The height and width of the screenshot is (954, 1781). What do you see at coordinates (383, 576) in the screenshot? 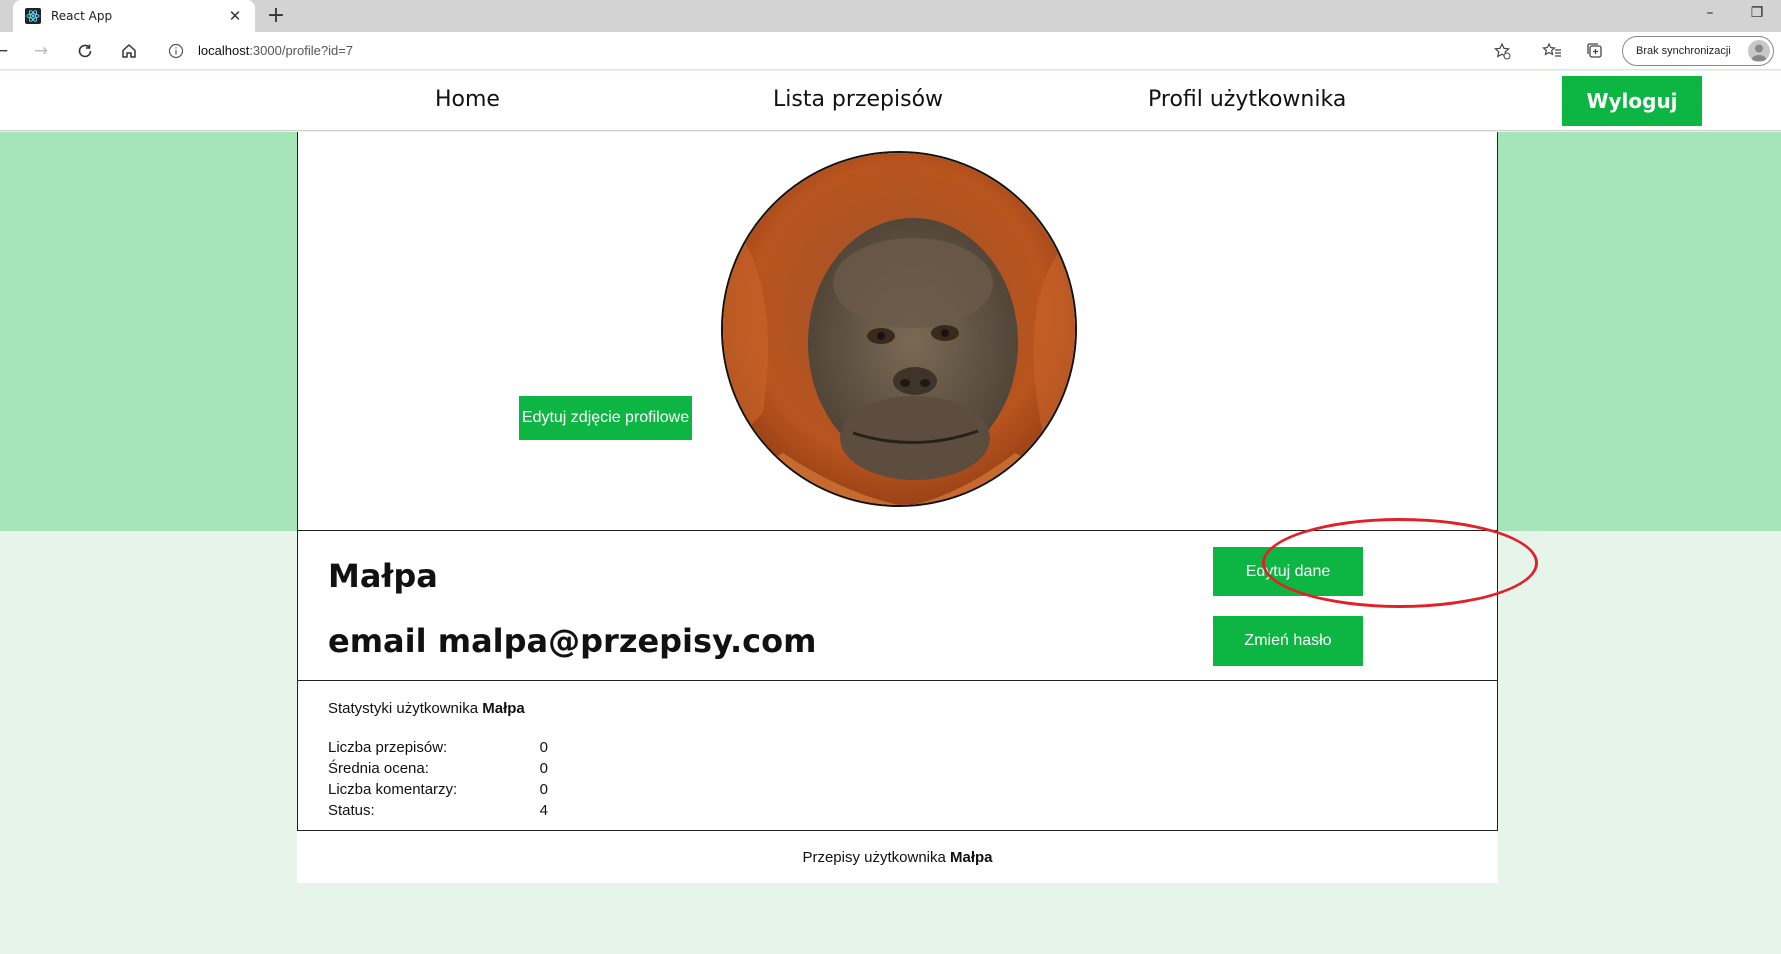
I see `user-name: Małpa` at bounding box center [383, 576].